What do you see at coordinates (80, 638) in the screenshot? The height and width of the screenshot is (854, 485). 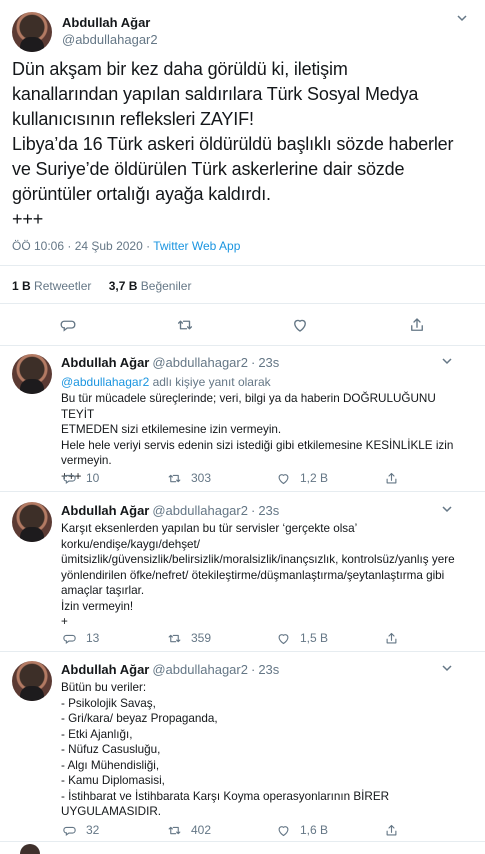 I see `reply-button: 13` at bounding box center [80, 638].